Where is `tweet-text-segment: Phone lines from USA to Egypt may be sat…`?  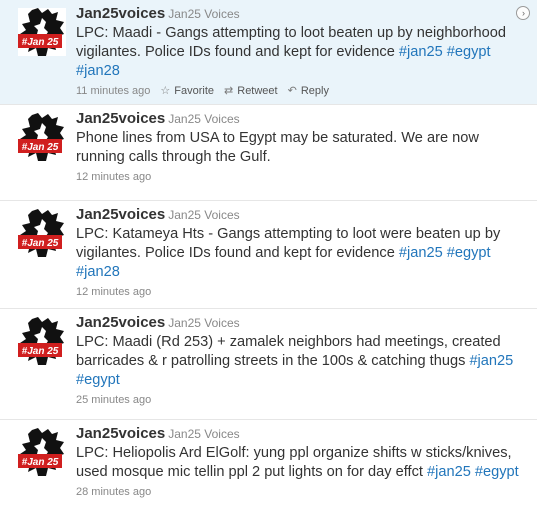 tweet-text-segment: Phone lines from USA to Egypt may be sat… is located at coordinates (277, 147).